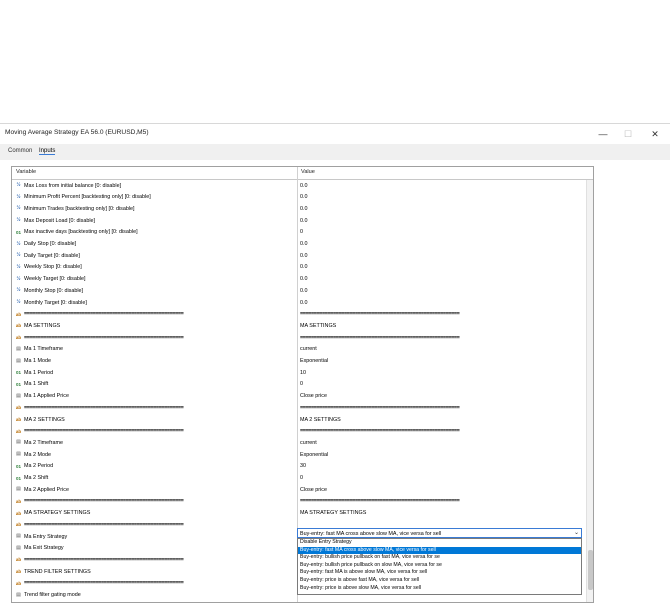 Image resolution: width=670 pixels, height=603 pixels. What do you see at coordinates (441, 466) in the screenshot?
I see `row-value: 30` at bounding box center [441, 466].